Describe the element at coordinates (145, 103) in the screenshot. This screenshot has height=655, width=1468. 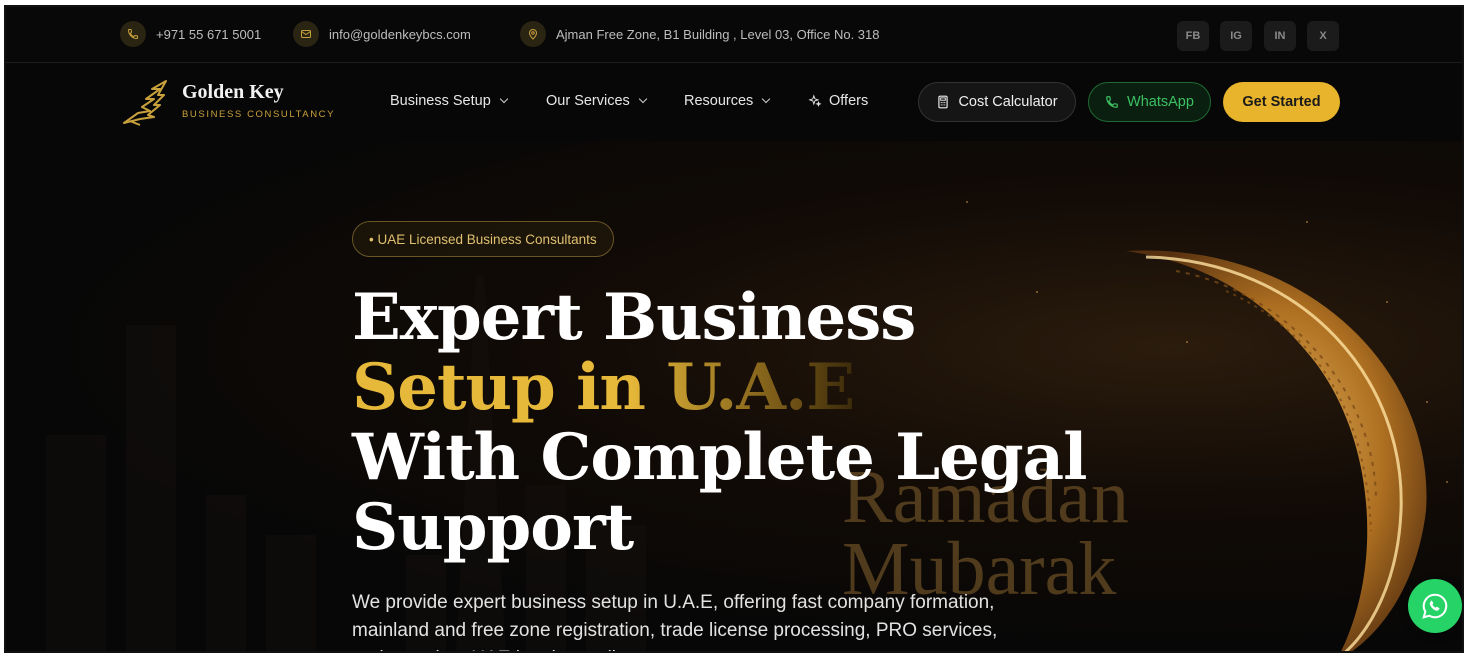
I see `eagle-logo-icon` at that location.